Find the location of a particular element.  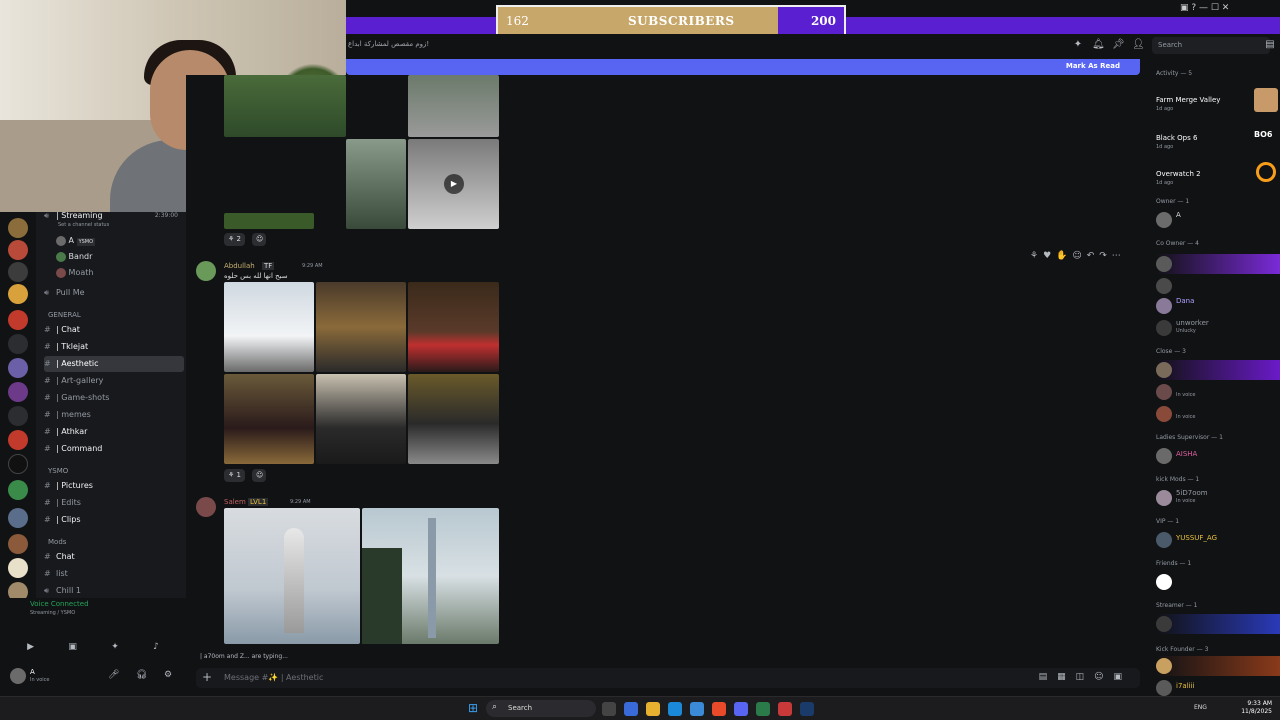

file-explorer-icon is located at coordinates (653, 709).